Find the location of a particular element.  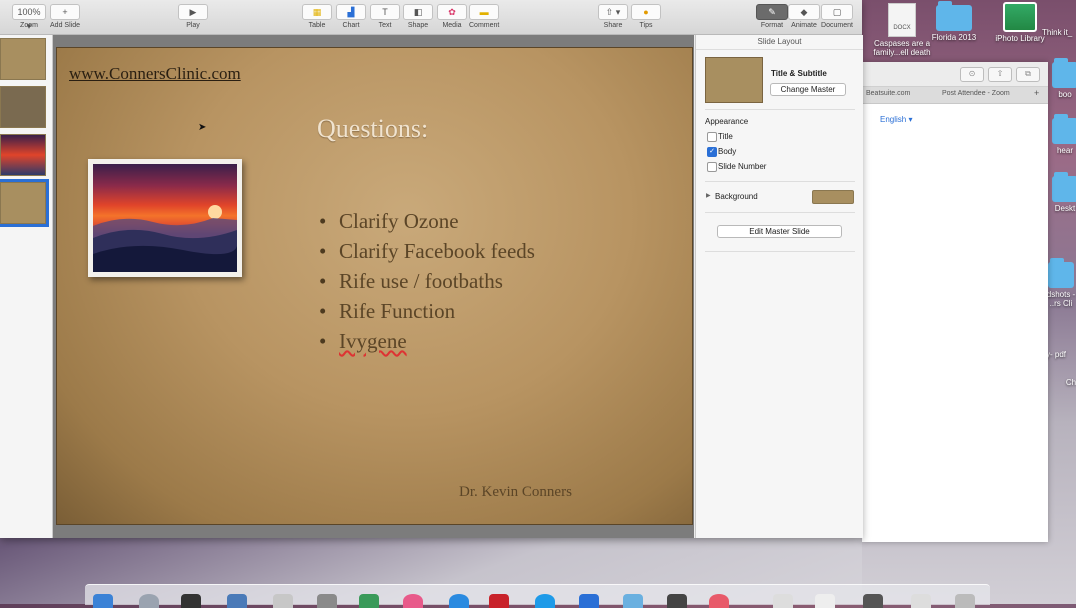

share-label: Share is located at coordinates (613, 25).